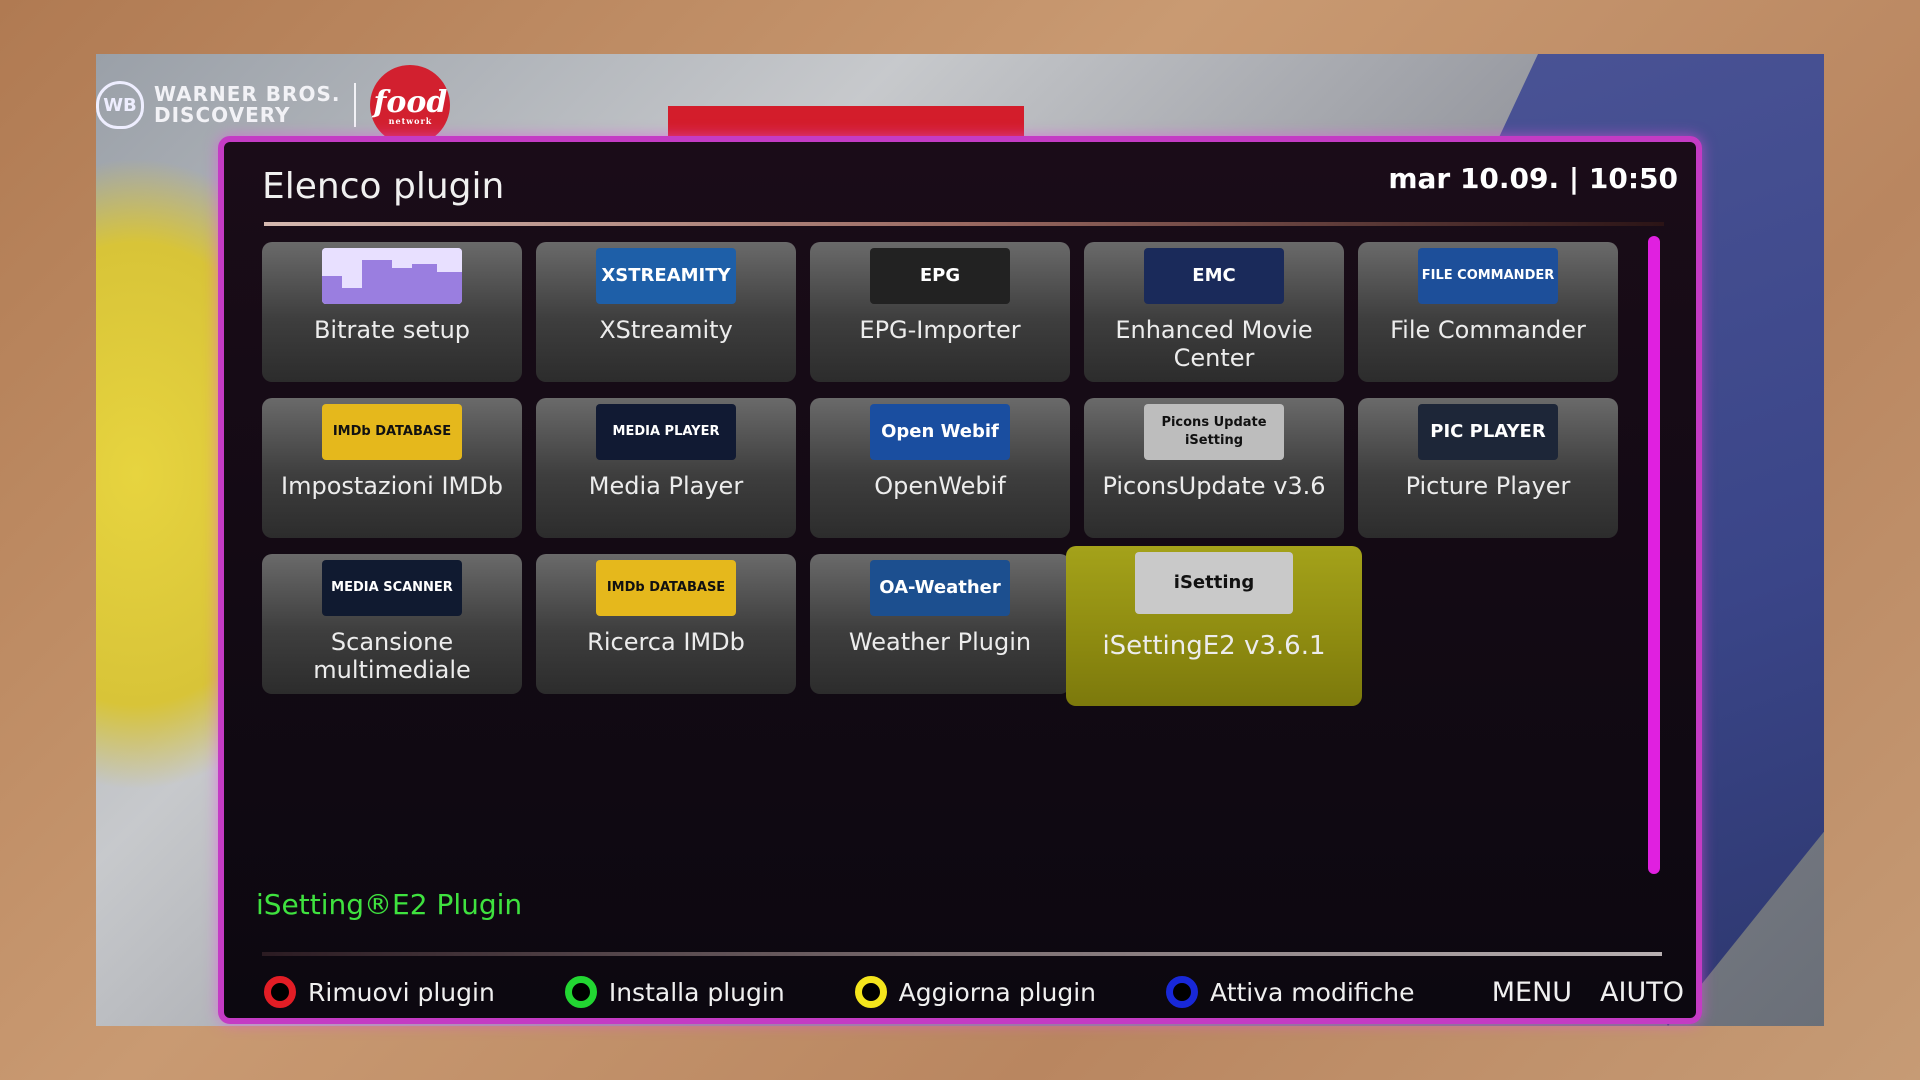 This screenshot has width=1920, height=1080. I want to click on picture-player-icon: PIC PLAYER, so click(1488, 432).